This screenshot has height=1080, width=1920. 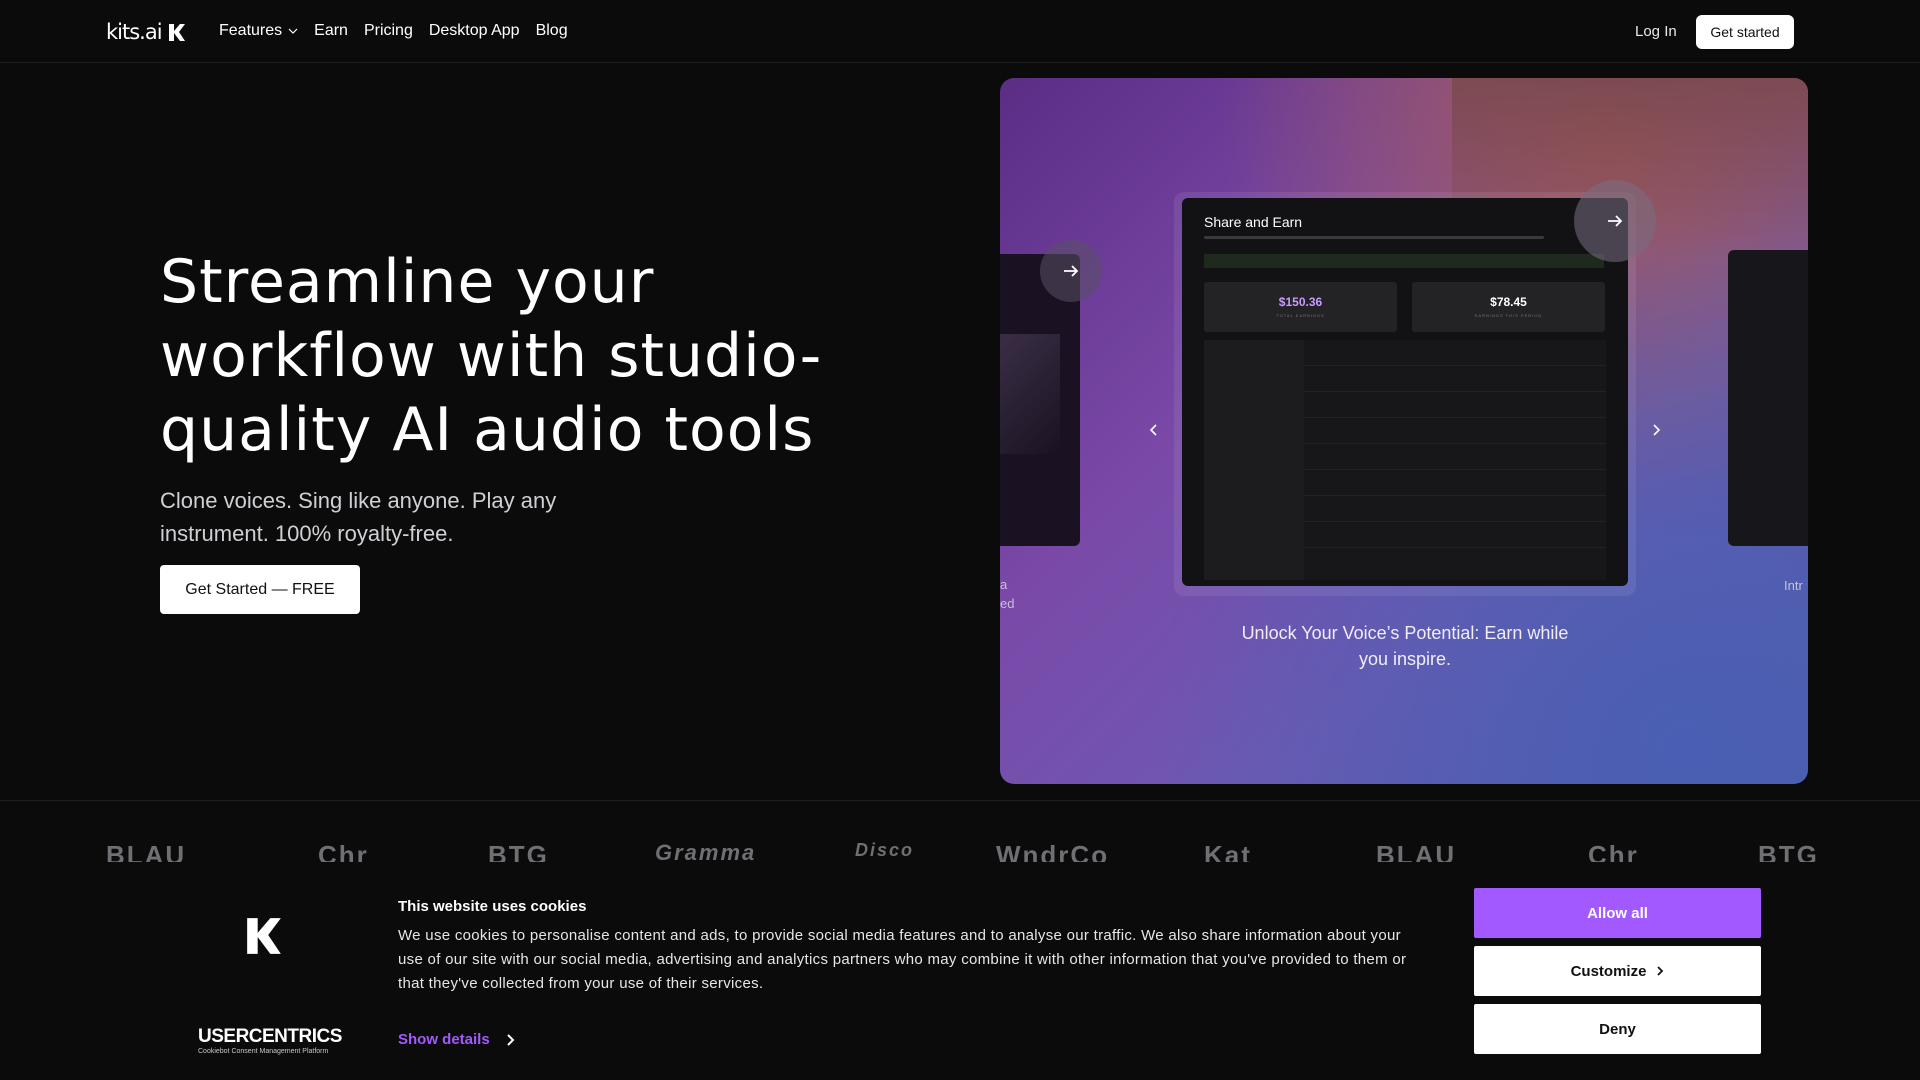 What do you see at coordinates (1374, 237) in the screenshot?
I see `screen-description` at bounding box center [1374, 237].